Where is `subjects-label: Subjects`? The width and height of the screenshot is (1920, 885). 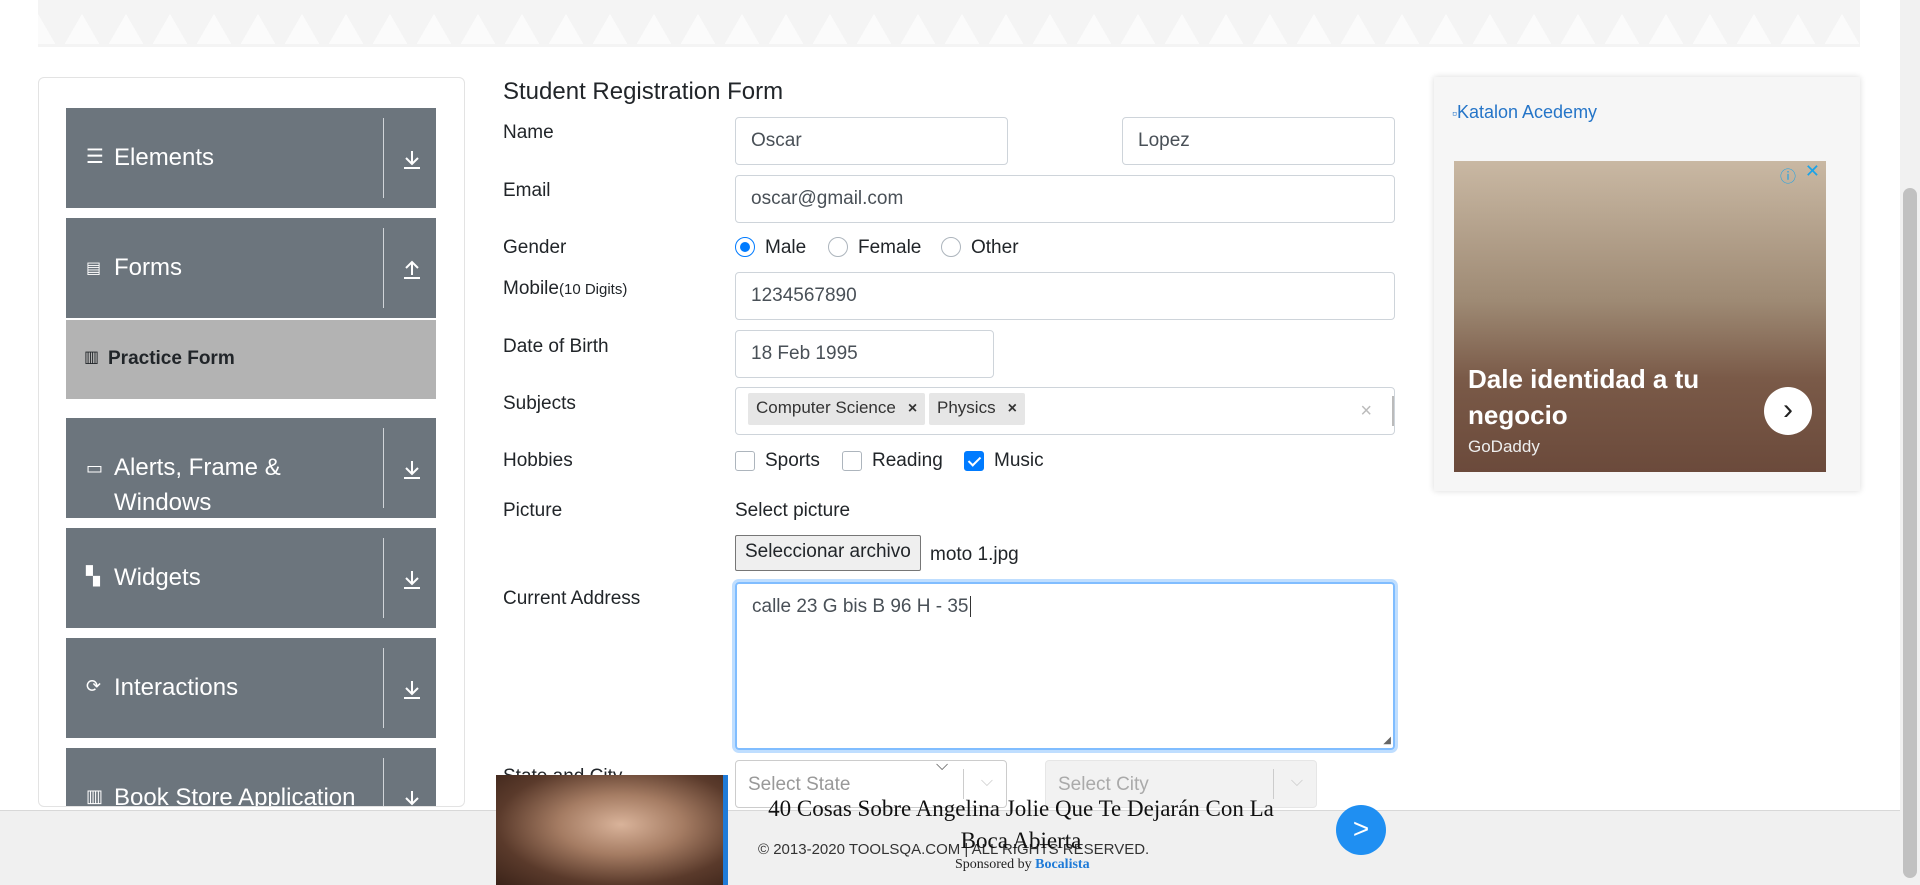
subjects-label: Subjects is located at coordinates (539, 403).